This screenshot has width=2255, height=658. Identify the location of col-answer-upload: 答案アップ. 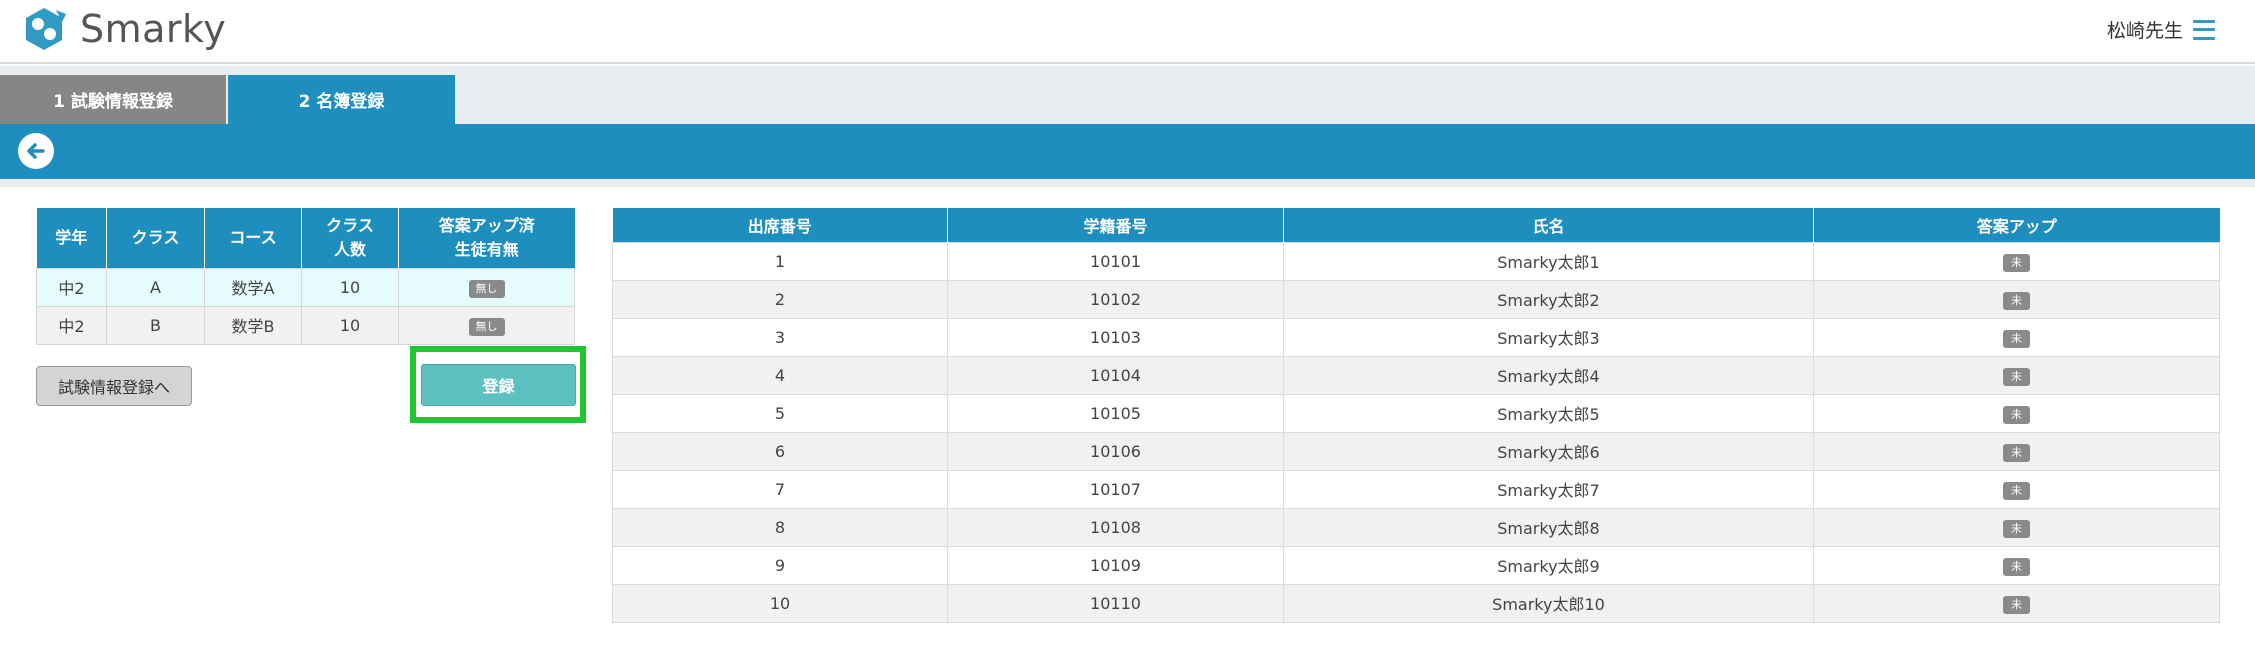
(2016, 225).